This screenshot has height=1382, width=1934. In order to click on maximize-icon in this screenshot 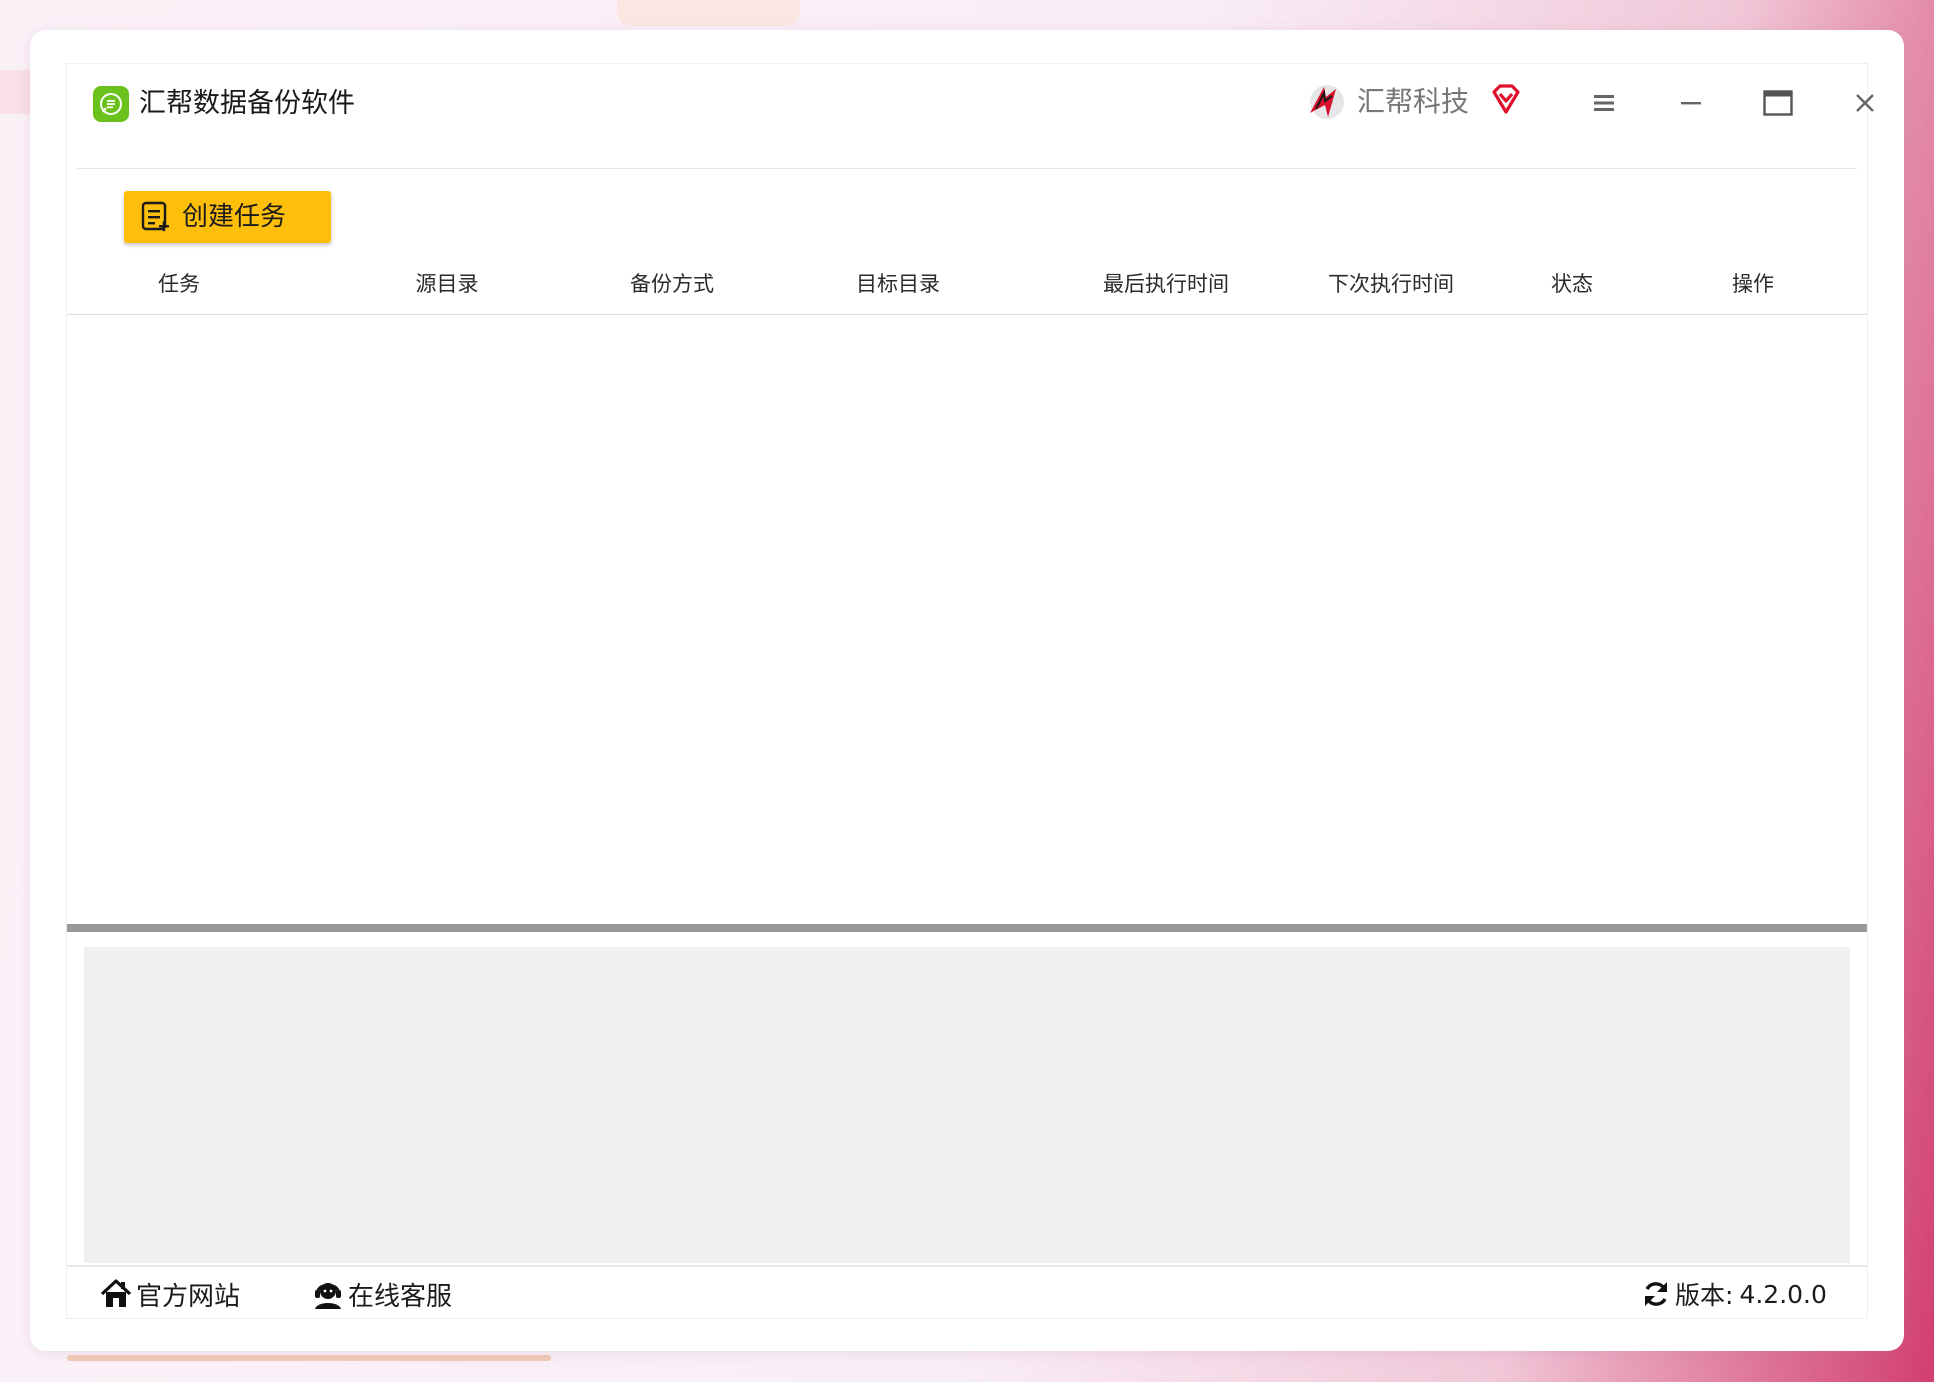, I will do `click(1778, 103)`.